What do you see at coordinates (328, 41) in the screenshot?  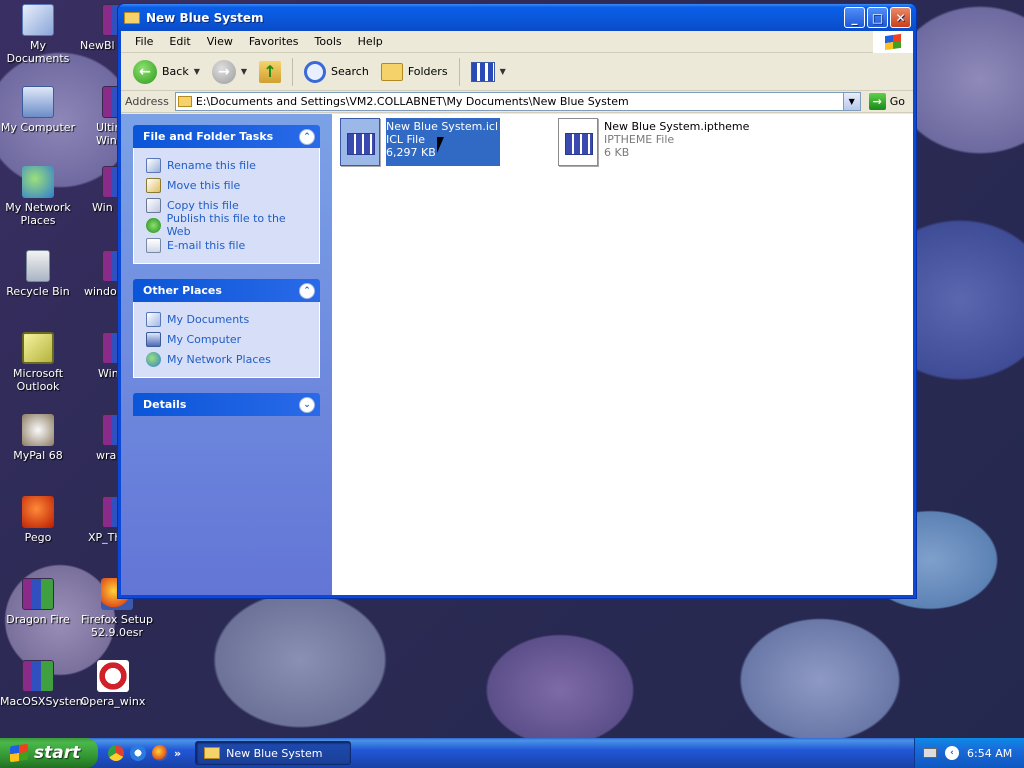 I see `menu-tools: Tools` at bounding box center [328, 41].